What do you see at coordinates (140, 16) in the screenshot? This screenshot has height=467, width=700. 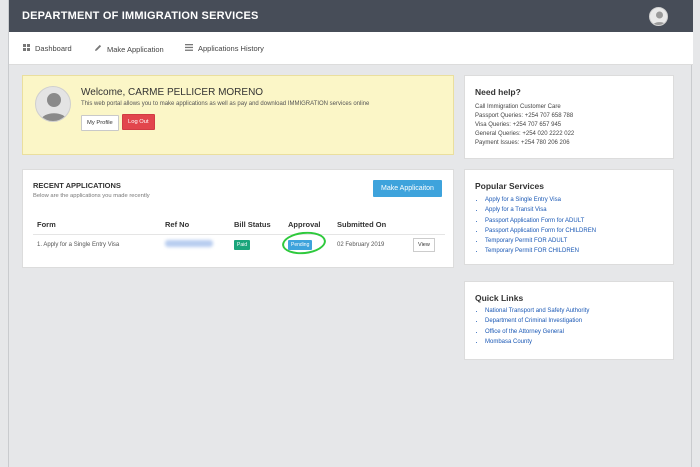 I see `site-title: DEPARTMENT OF IMMIGRATION SERVICES` at bounding box center [140, 16].